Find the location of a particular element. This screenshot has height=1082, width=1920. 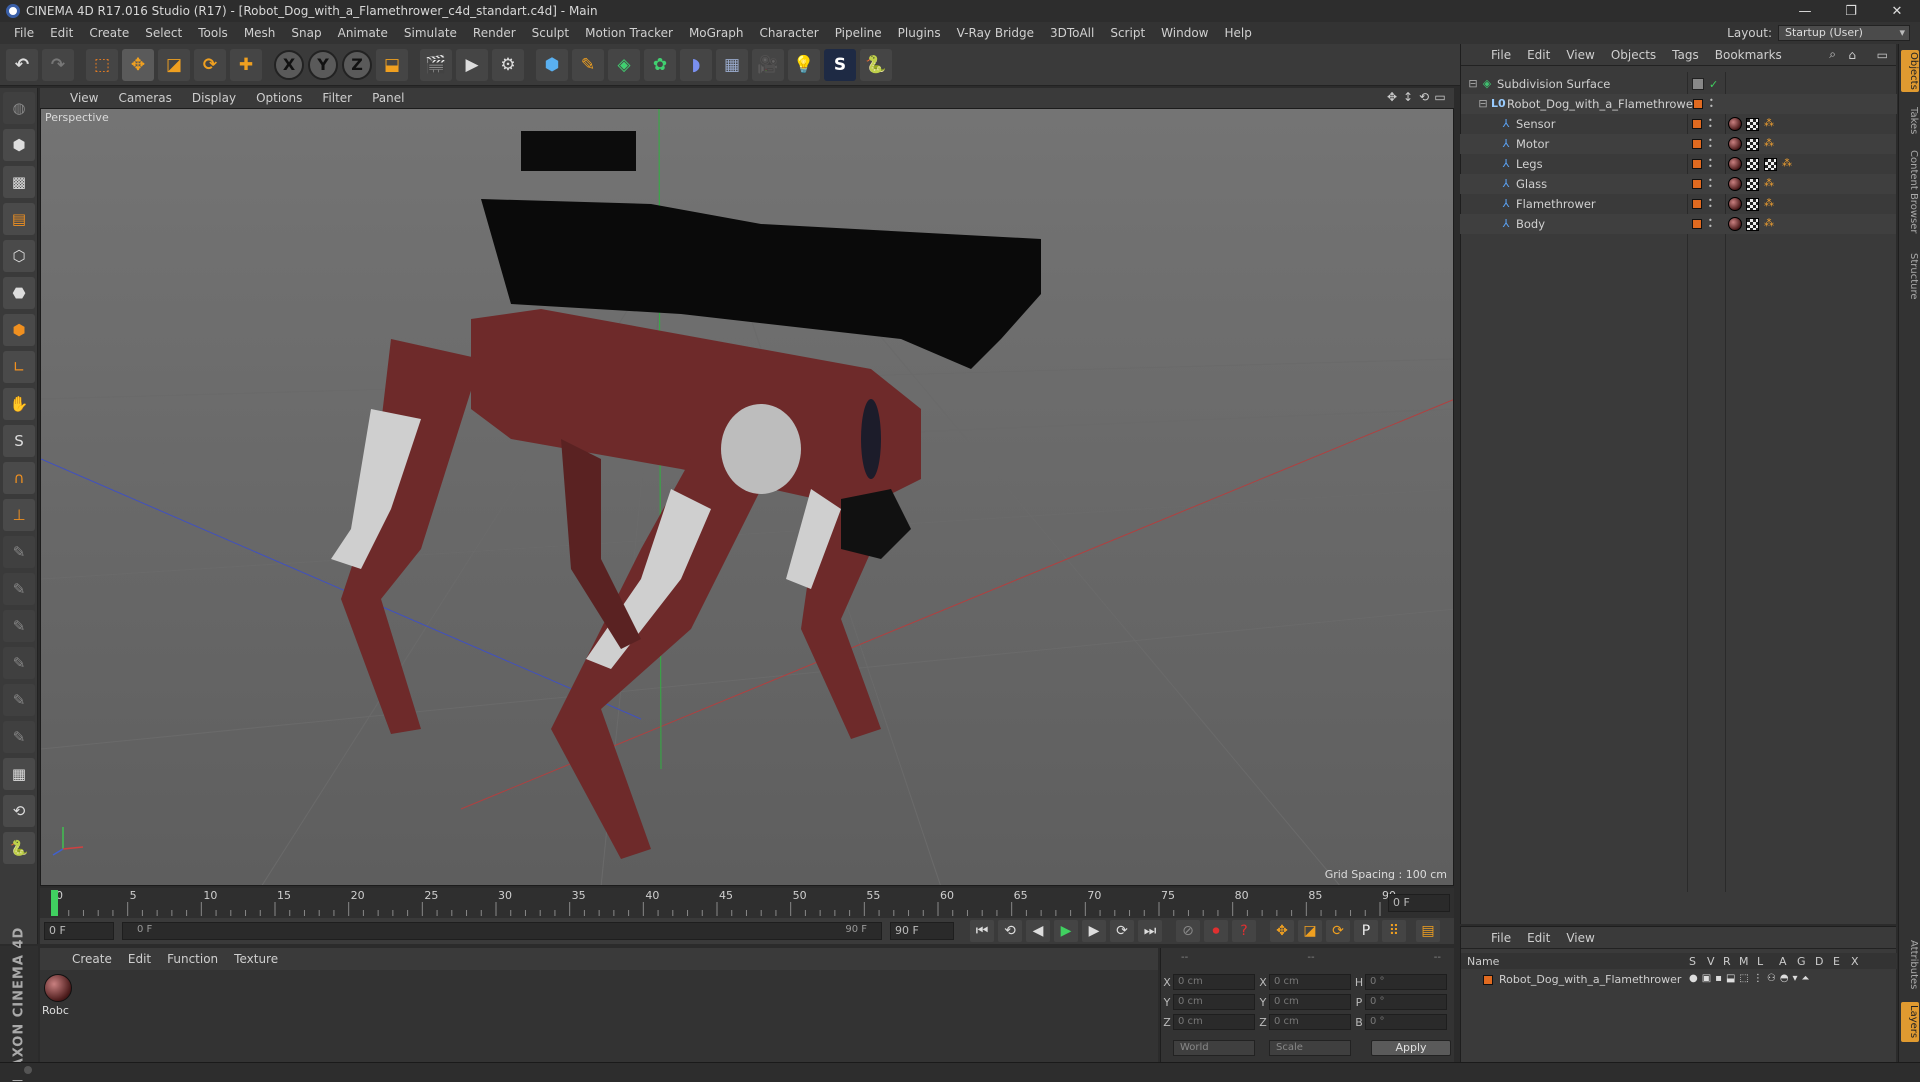

mograph-cloner-icon: ✿ is located at coordinates (660, 64).